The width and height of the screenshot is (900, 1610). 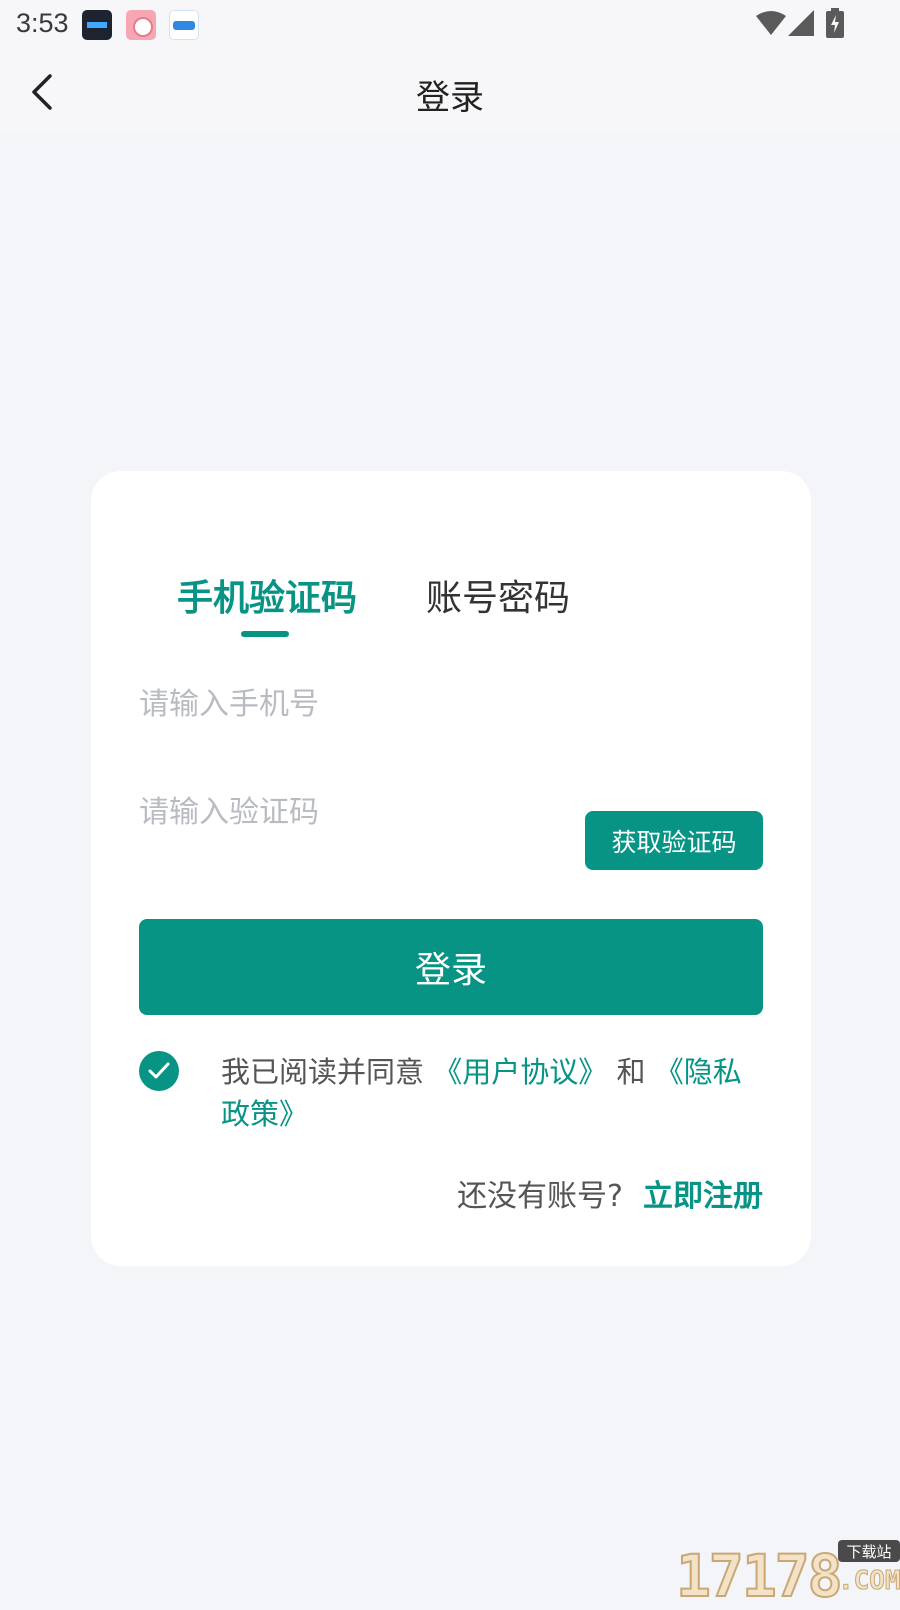 I want to click on clock-widget-app-icon, so click(x=97, y=25).